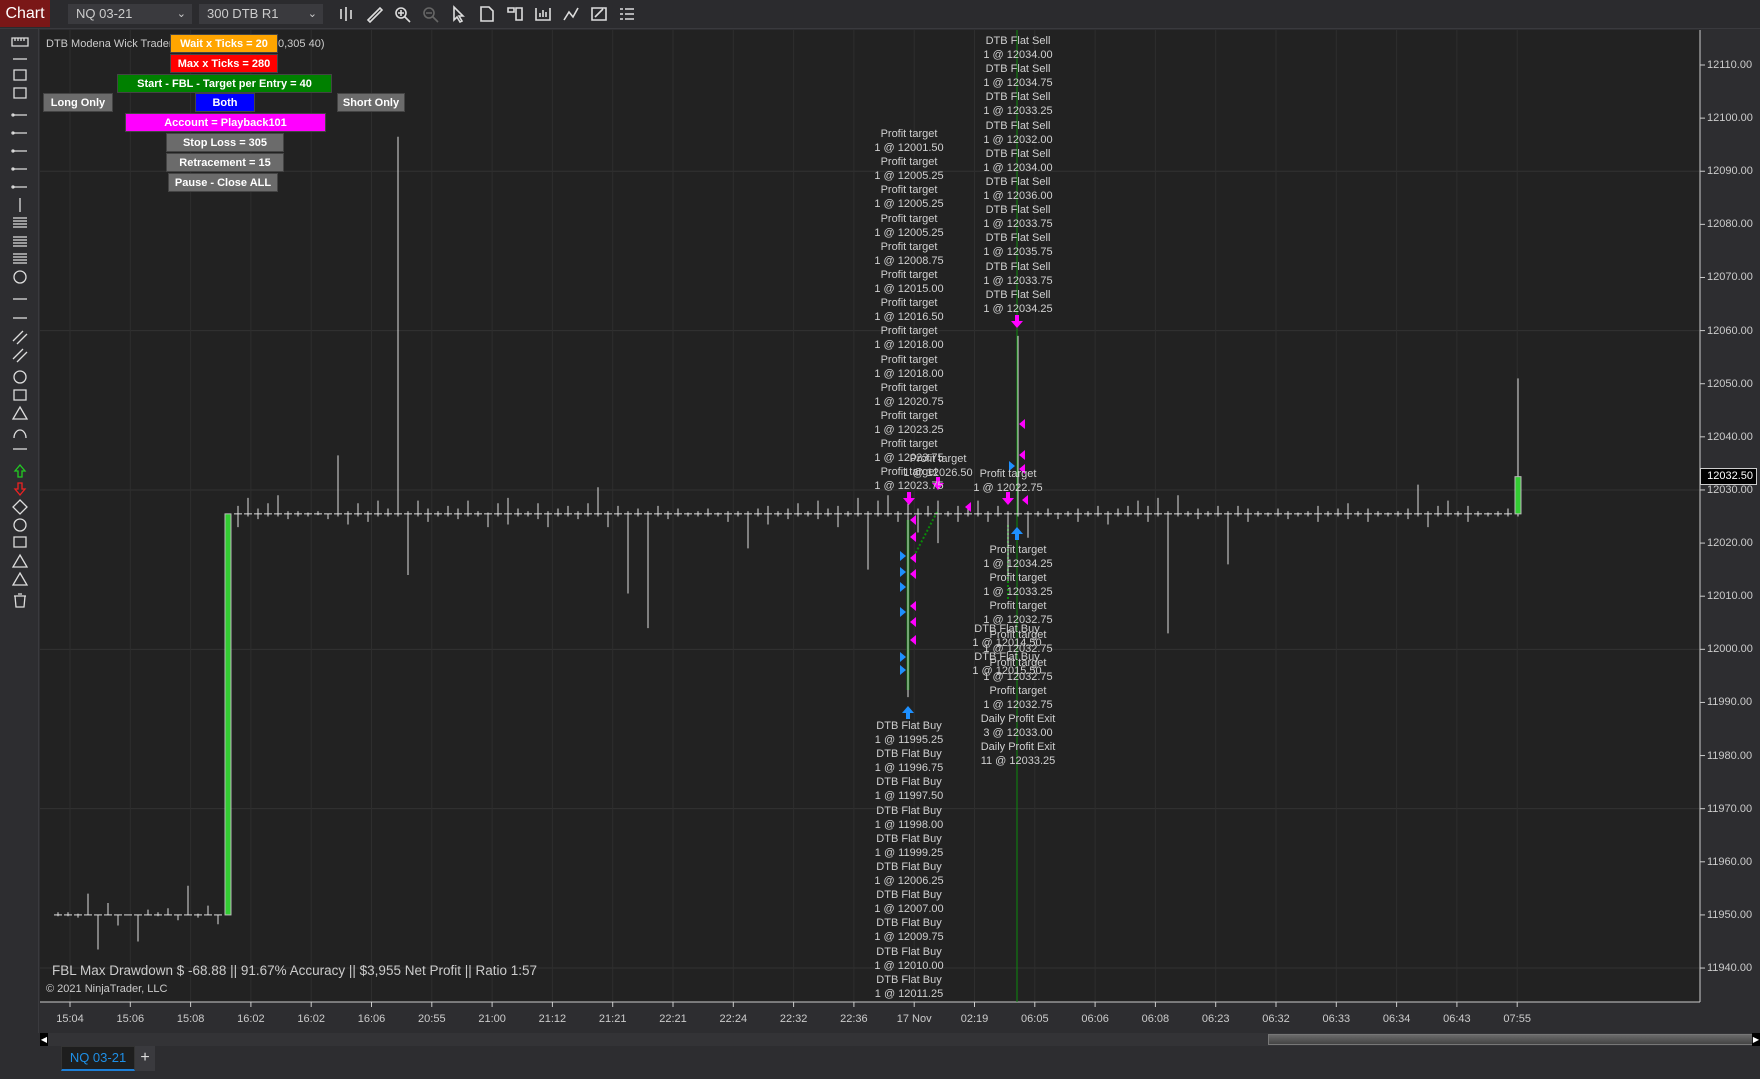 The image size is (1760, 1079). What do you see at coordinates (1018, 139) in the screenshot?
I see `order-fill: 1 @ 12032.00` at bounding box center [1018, 139].